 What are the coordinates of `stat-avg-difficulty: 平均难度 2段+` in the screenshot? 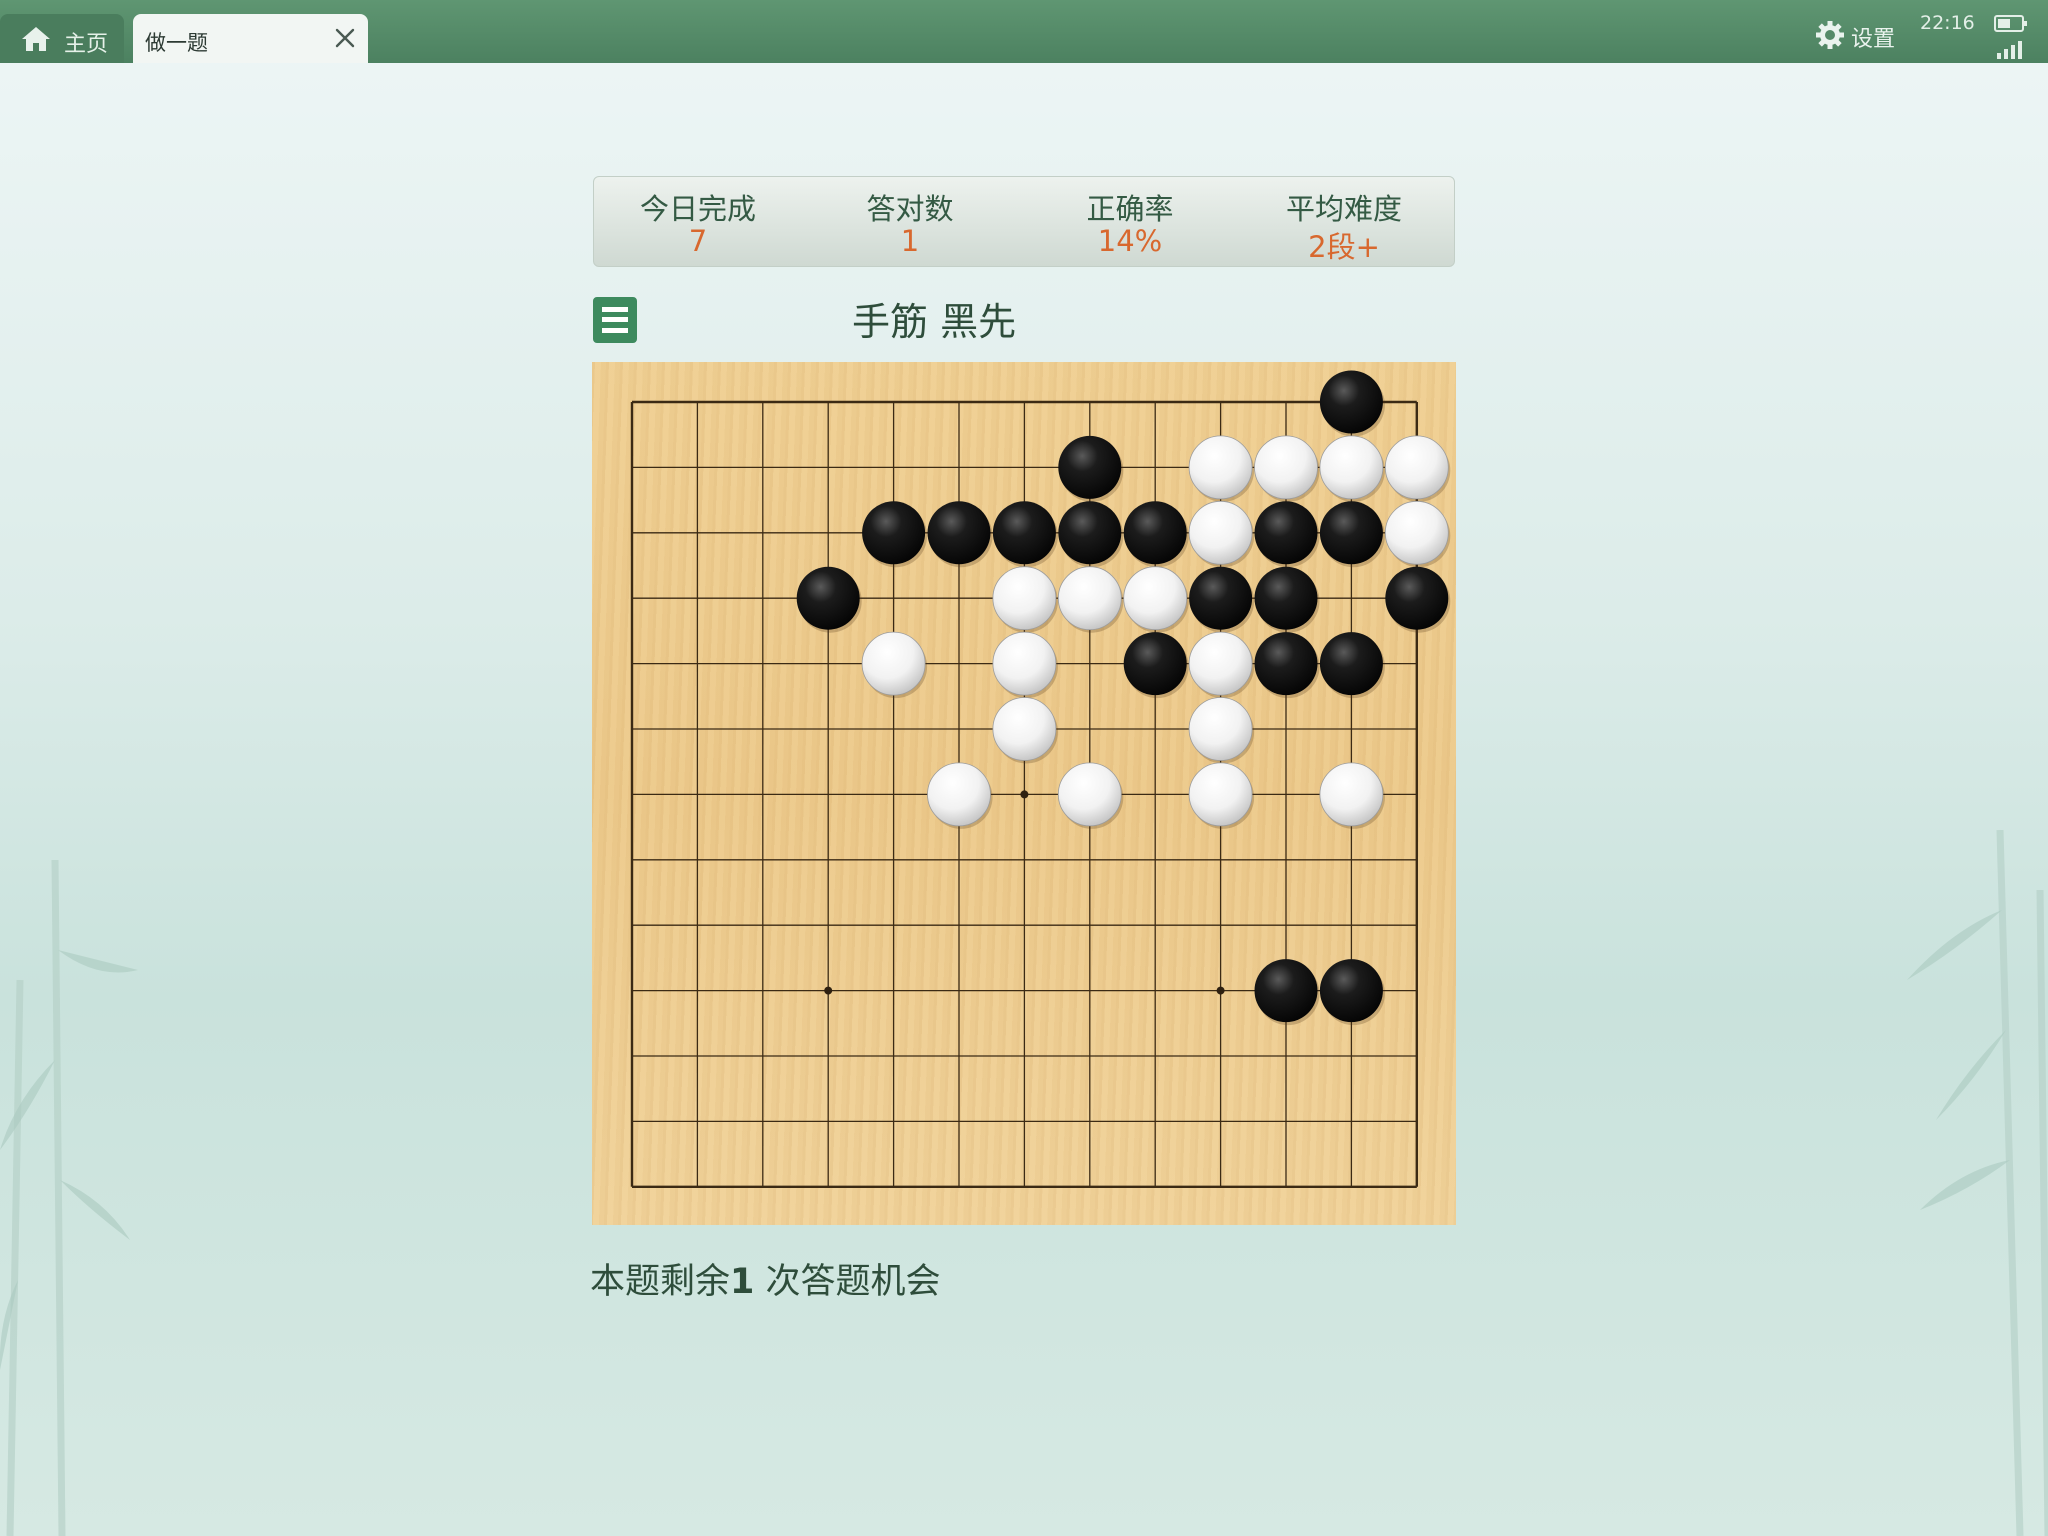 It's located at (1344, 222).